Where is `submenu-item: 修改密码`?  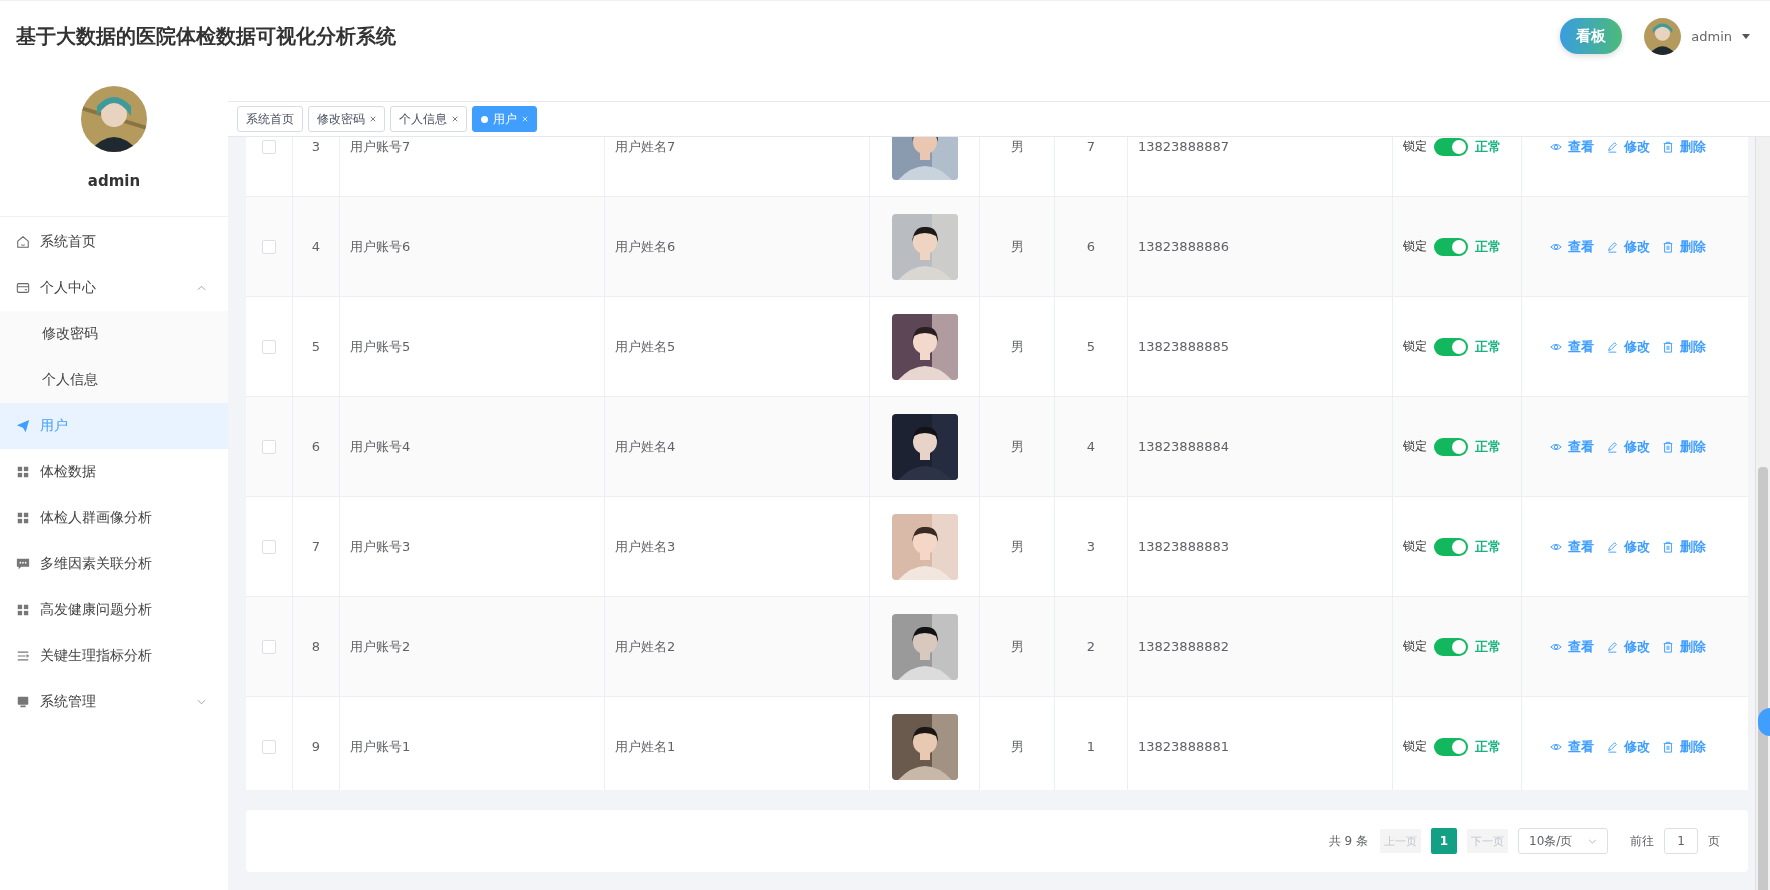 submenu-item: 修改密码 is located at coordinates (114, 334).